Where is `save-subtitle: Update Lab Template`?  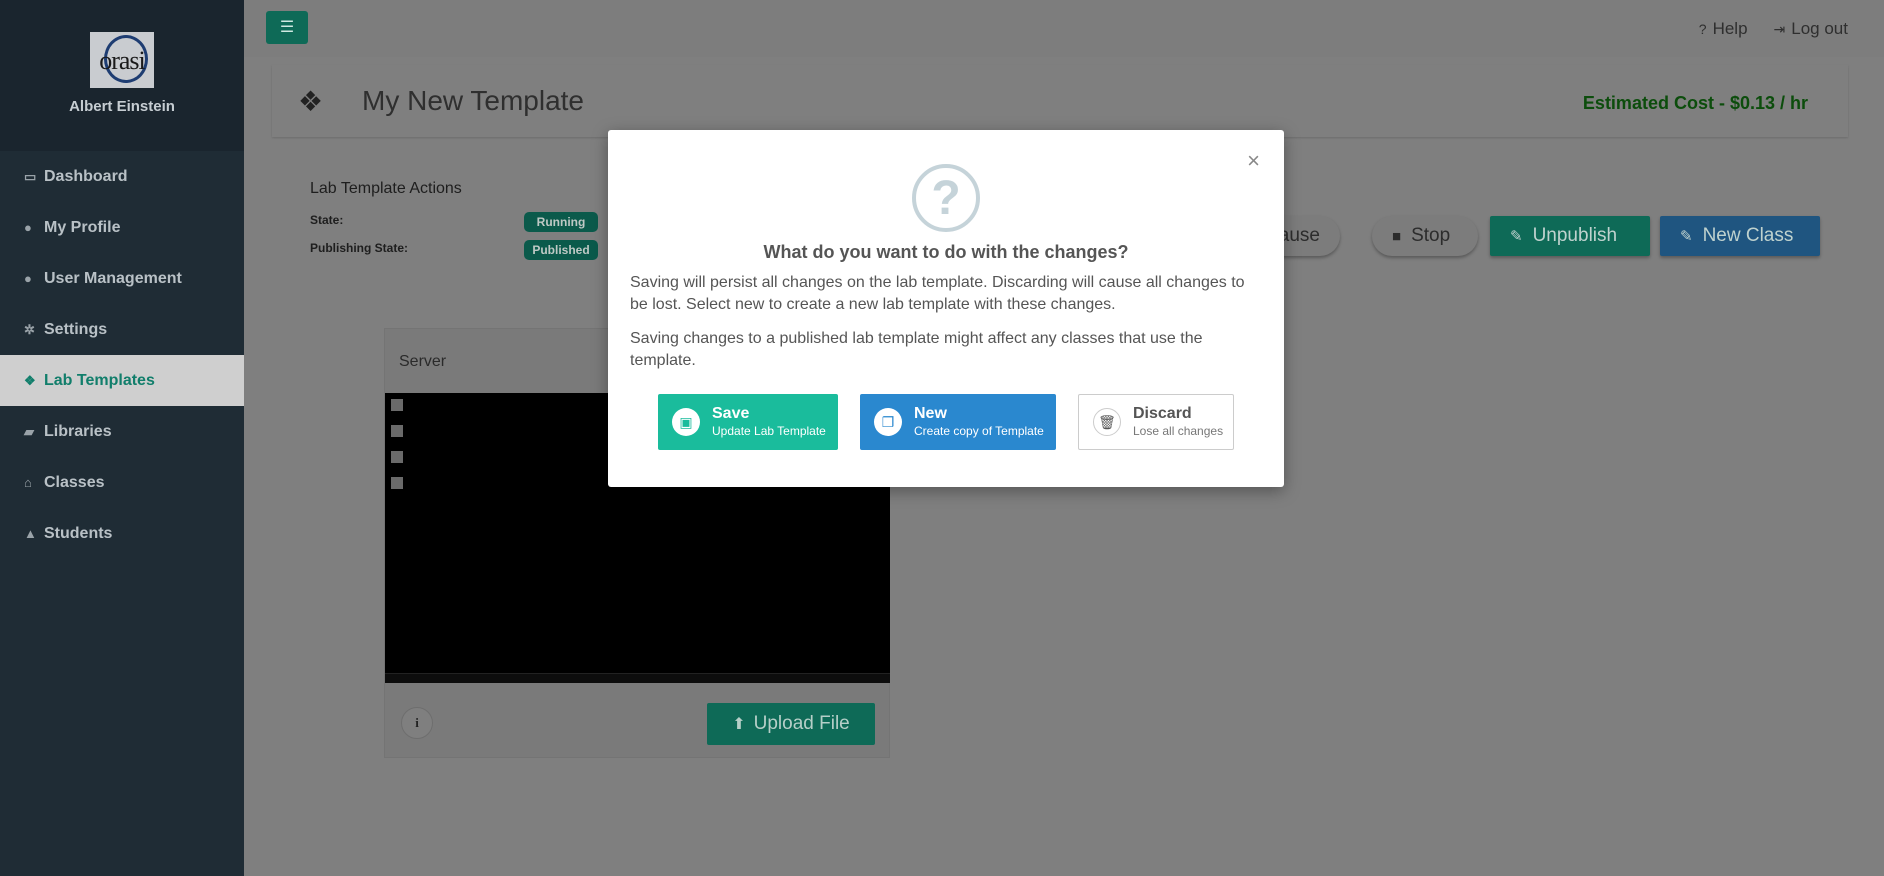
save-subtitle: Update Lab Template is located at coordinates (769, 431).